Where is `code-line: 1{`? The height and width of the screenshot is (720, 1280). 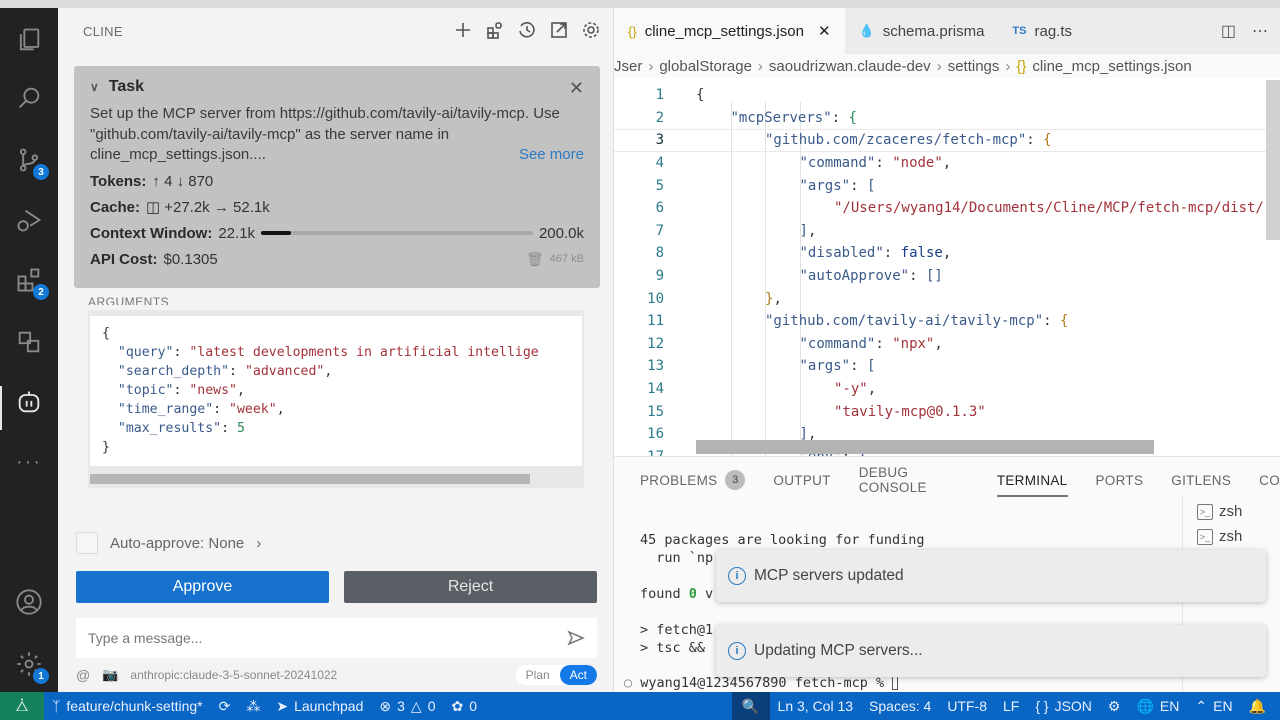
code-line: 1{ is located at coordinates (947, 95).